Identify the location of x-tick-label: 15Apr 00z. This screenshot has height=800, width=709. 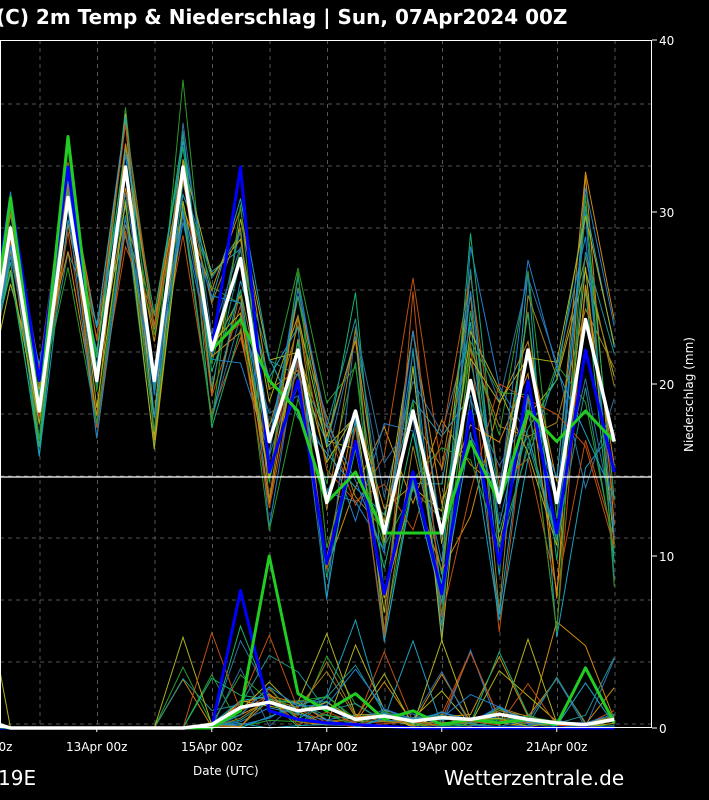
(211, 747).